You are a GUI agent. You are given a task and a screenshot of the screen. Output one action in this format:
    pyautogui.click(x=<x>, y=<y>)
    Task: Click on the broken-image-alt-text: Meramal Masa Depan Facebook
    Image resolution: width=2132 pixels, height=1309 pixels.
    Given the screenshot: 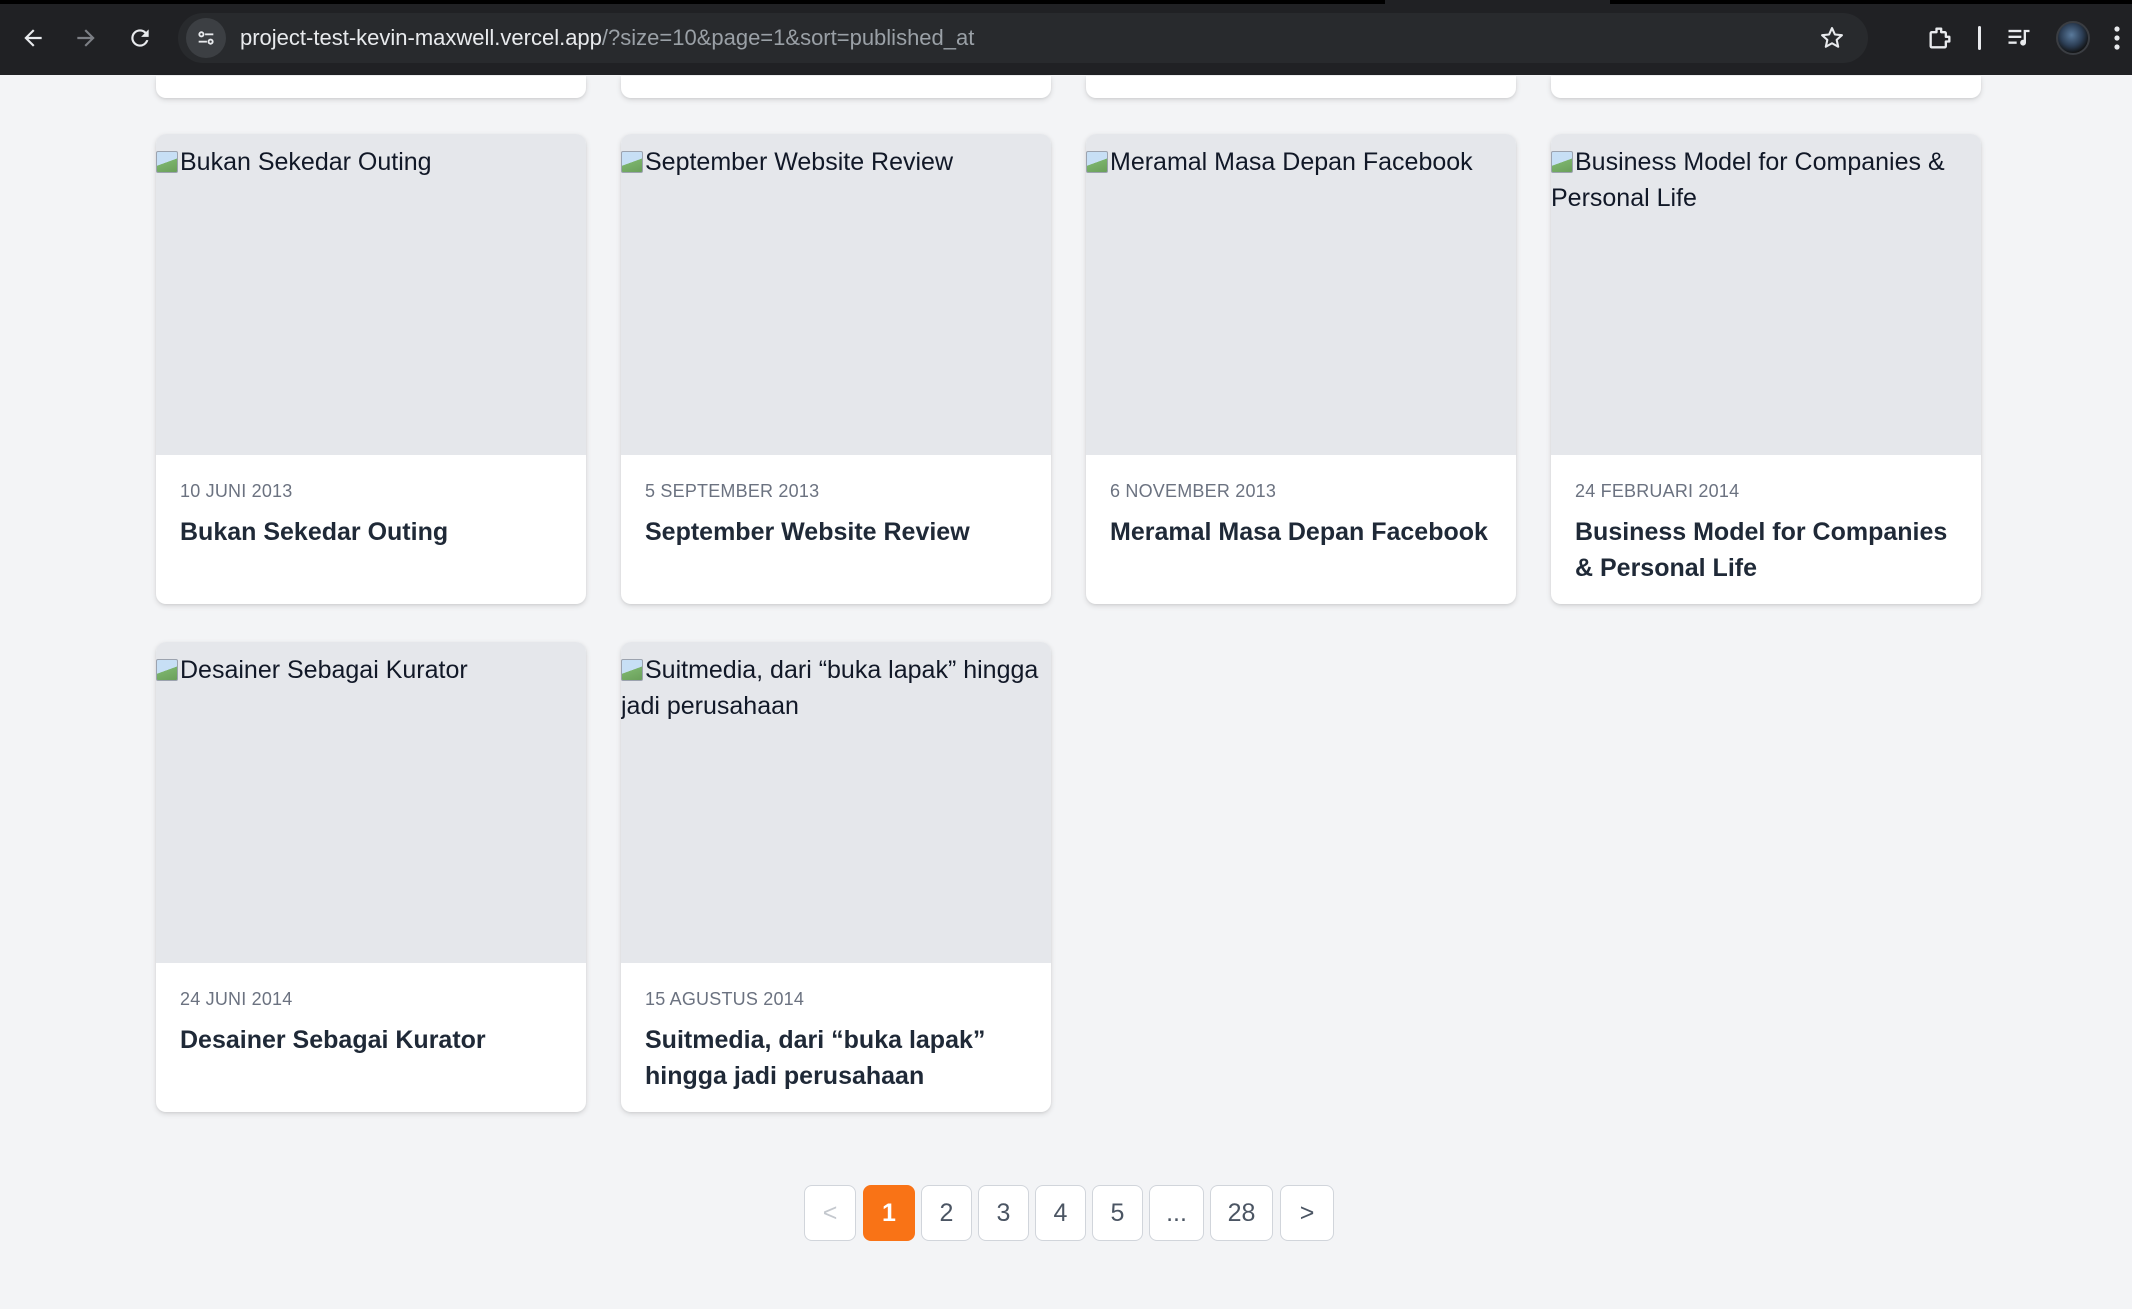 What is the action you would take?
    pyautogui.click(x=1298, y=162)
    